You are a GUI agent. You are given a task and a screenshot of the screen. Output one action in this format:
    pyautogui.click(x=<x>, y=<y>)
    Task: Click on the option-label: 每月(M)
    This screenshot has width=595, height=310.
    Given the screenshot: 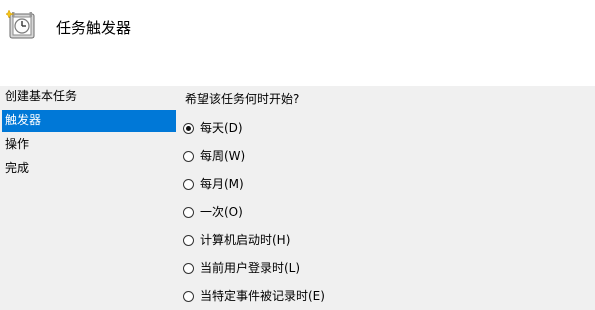 What is the action you would take?
    pyautogui.click(x=222, y=184)
    